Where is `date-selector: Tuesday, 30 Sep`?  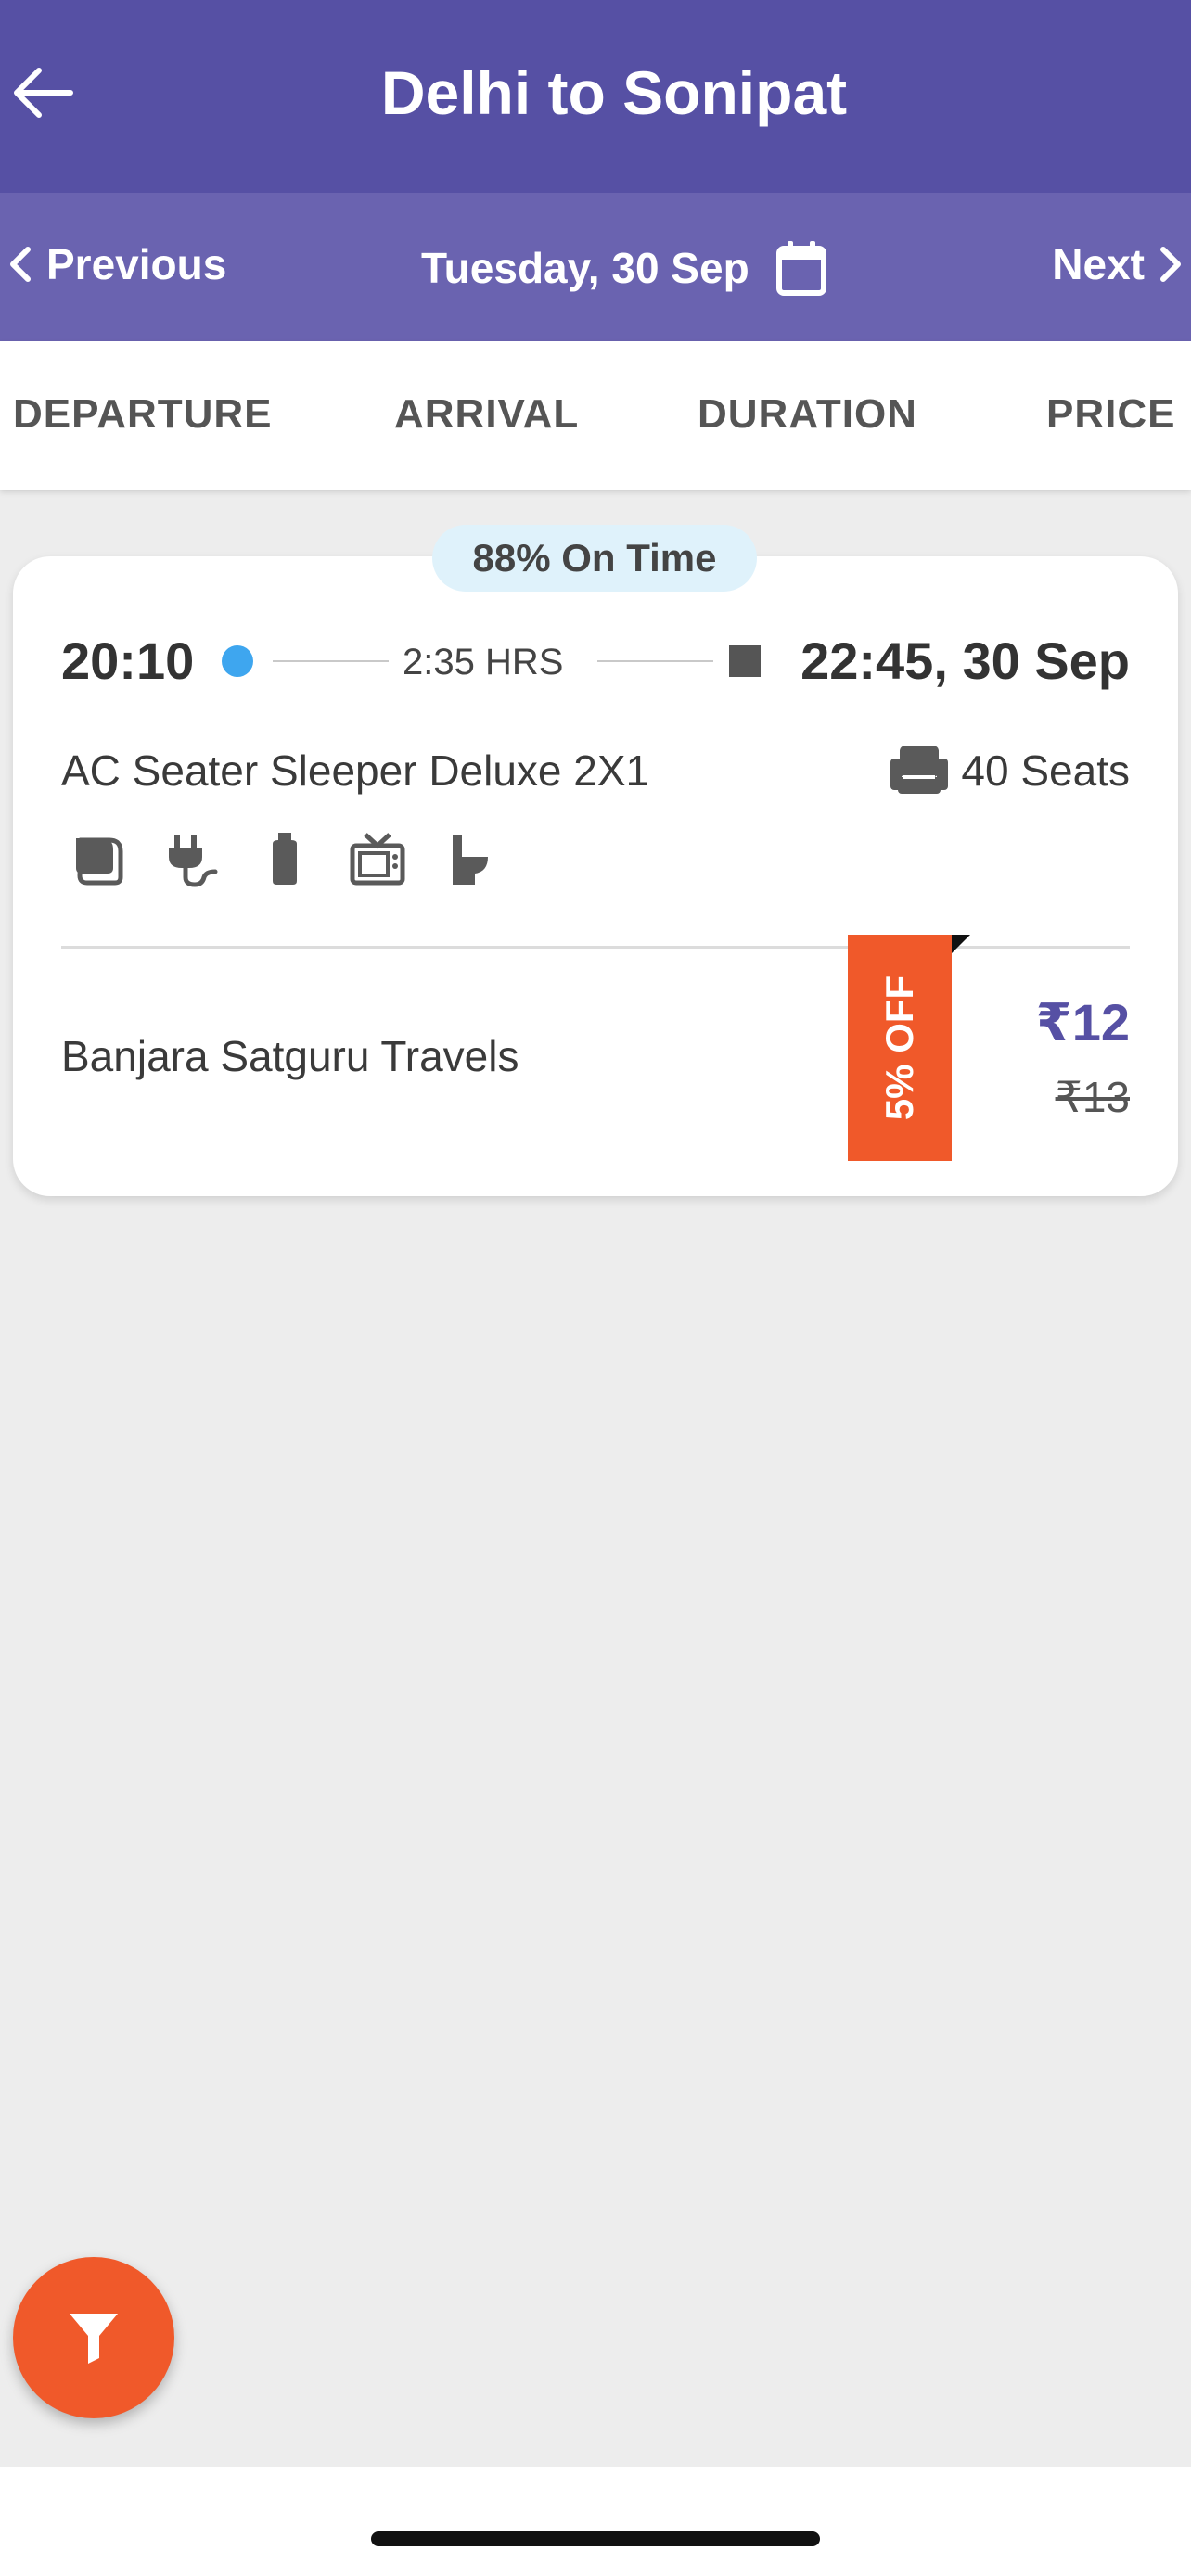 date-selector: Tuesday, 30 Sep is located at coordinates (624, 268).